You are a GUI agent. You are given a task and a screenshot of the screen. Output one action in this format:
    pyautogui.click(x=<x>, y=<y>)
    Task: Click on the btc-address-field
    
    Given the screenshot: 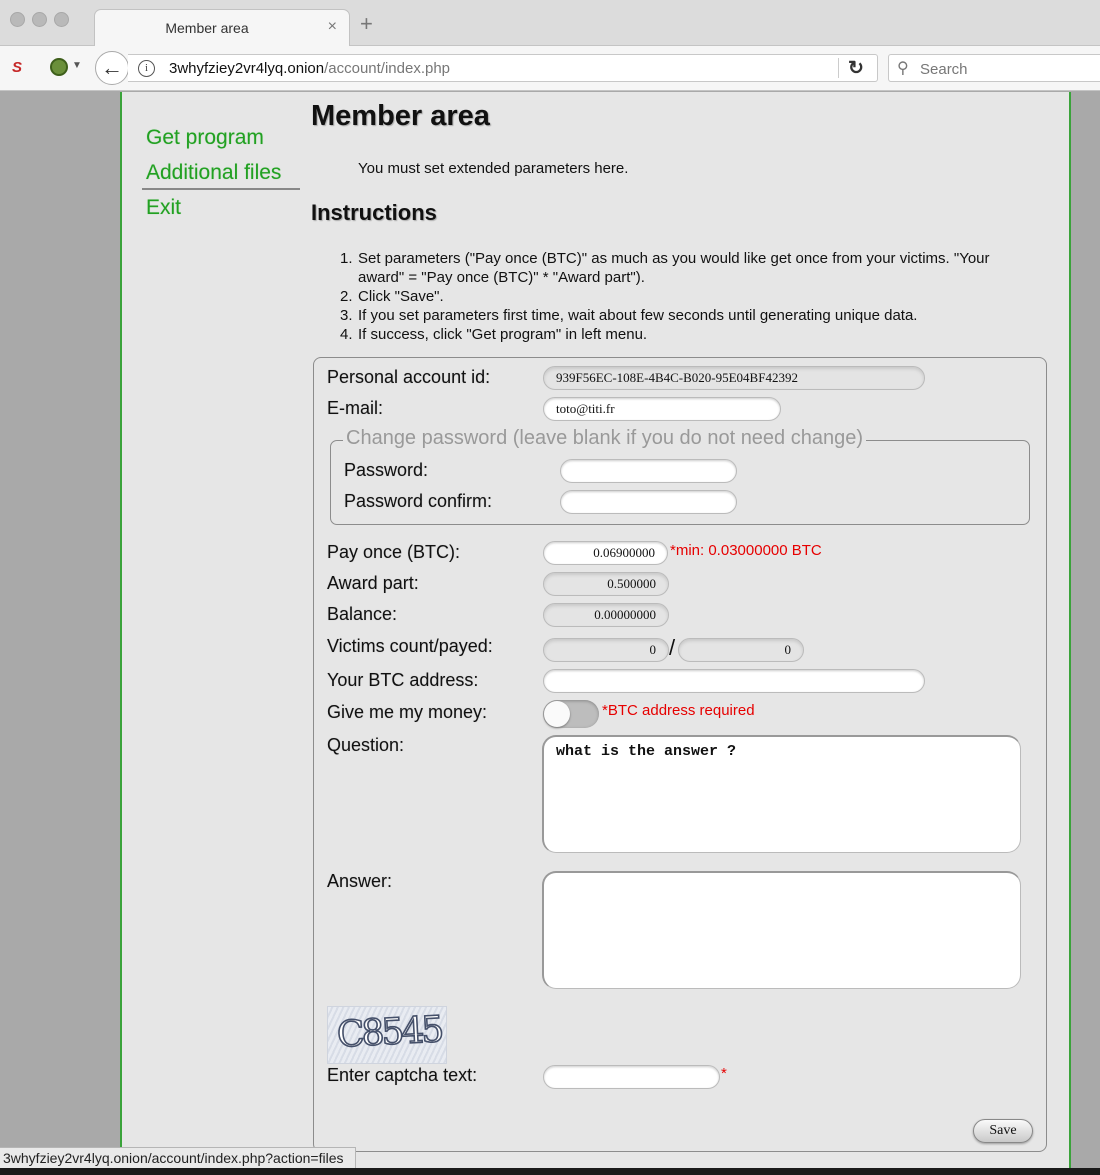 What is the action you would take?
    pyautogui.click(x=734, y=681)
    